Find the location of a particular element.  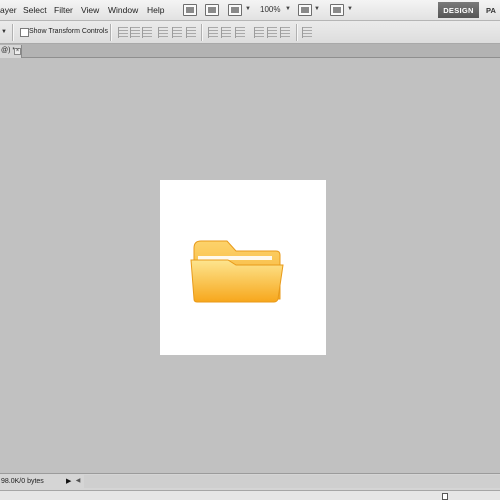

menu-window: Window is located at coordinates (123, 10).